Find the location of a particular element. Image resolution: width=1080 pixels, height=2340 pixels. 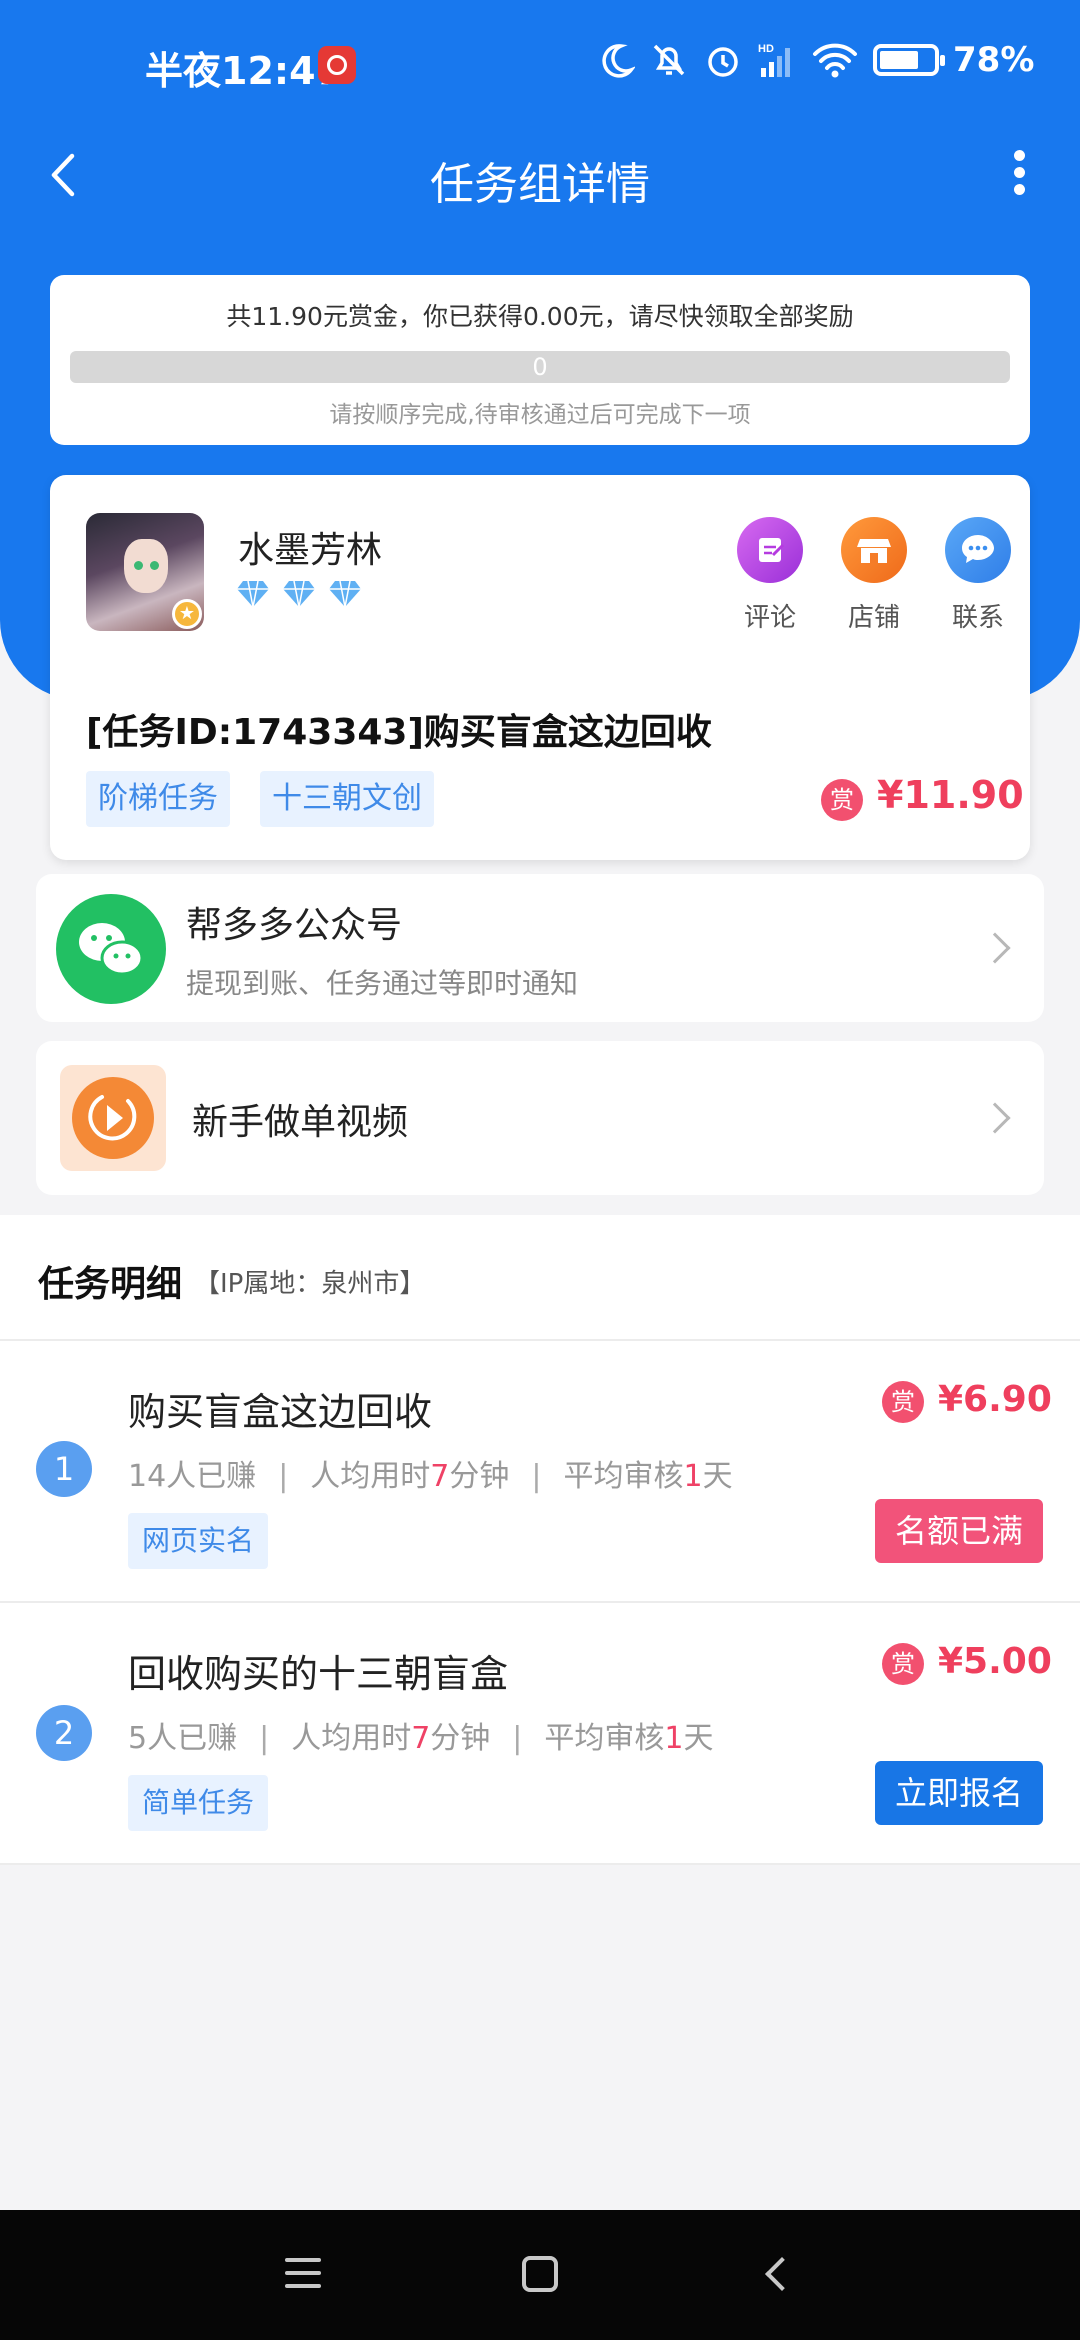

wechat-account-card: 帮多多公众号 提现到账、任务通过等即时通知 is located at coordinates (540, 948).